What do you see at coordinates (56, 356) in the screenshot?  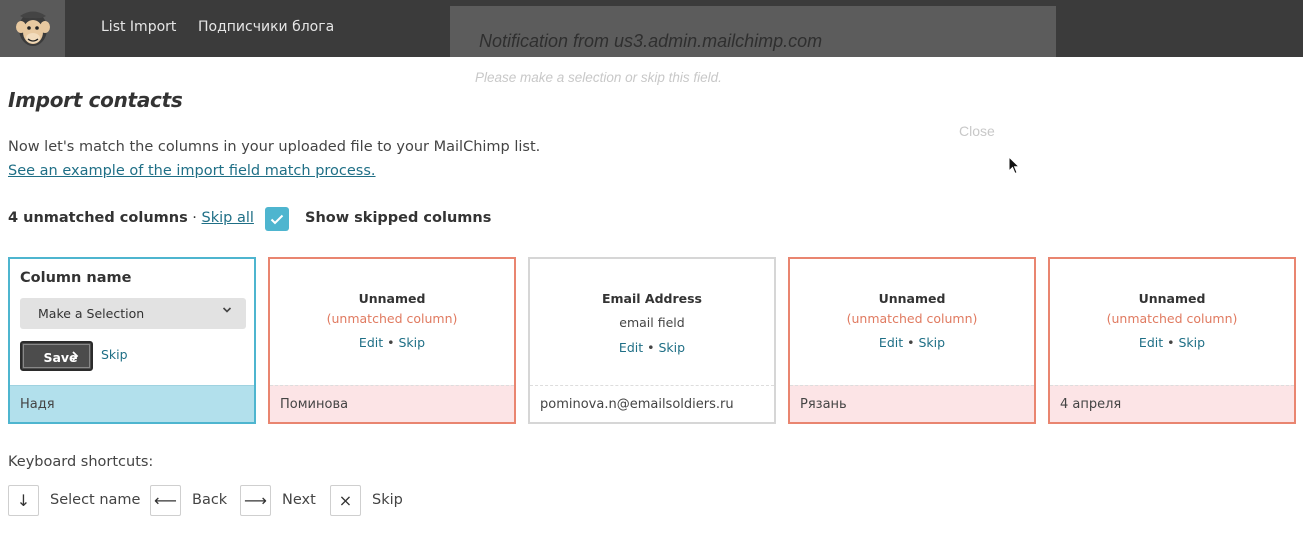 I see `save-button: Save` at bounding box center [56, 356].